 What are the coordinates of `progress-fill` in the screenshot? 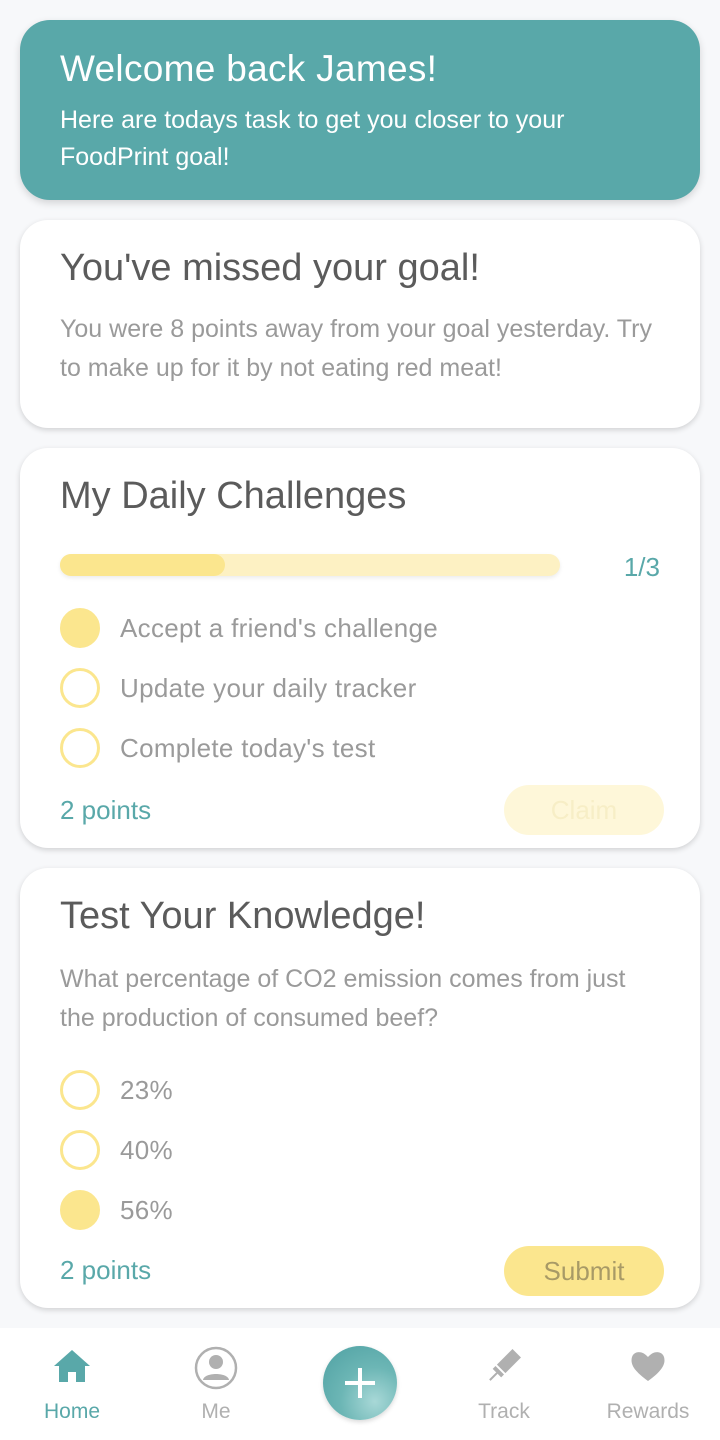 It's located at (142, 565).